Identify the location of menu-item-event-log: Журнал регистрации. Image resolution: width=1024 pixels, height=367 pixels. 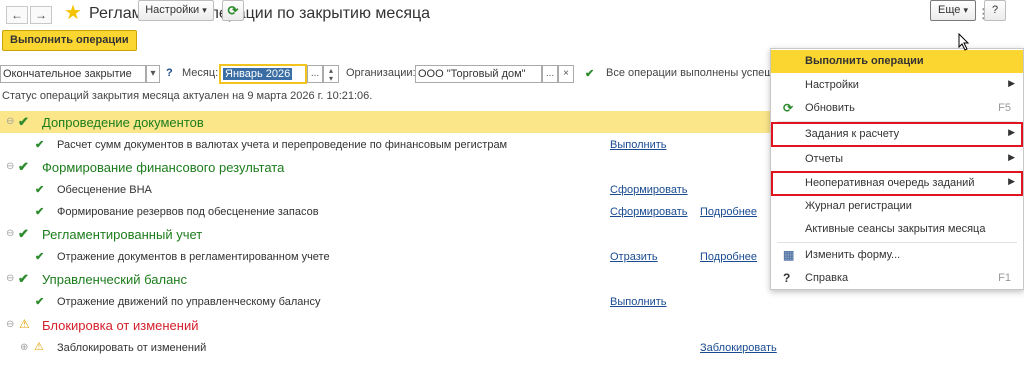
(897, 206).